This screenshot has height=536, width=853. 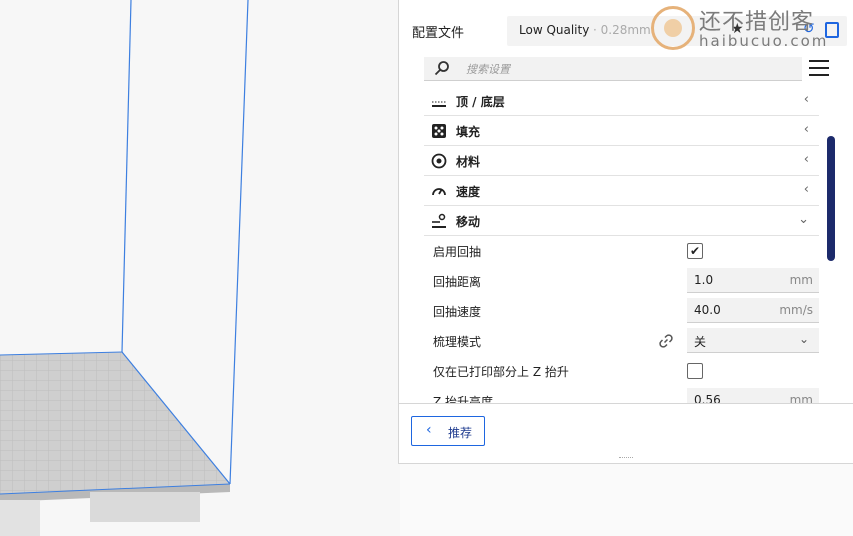 I want to click on category-infill: 填充 ‹, so click(x=621, y=131).